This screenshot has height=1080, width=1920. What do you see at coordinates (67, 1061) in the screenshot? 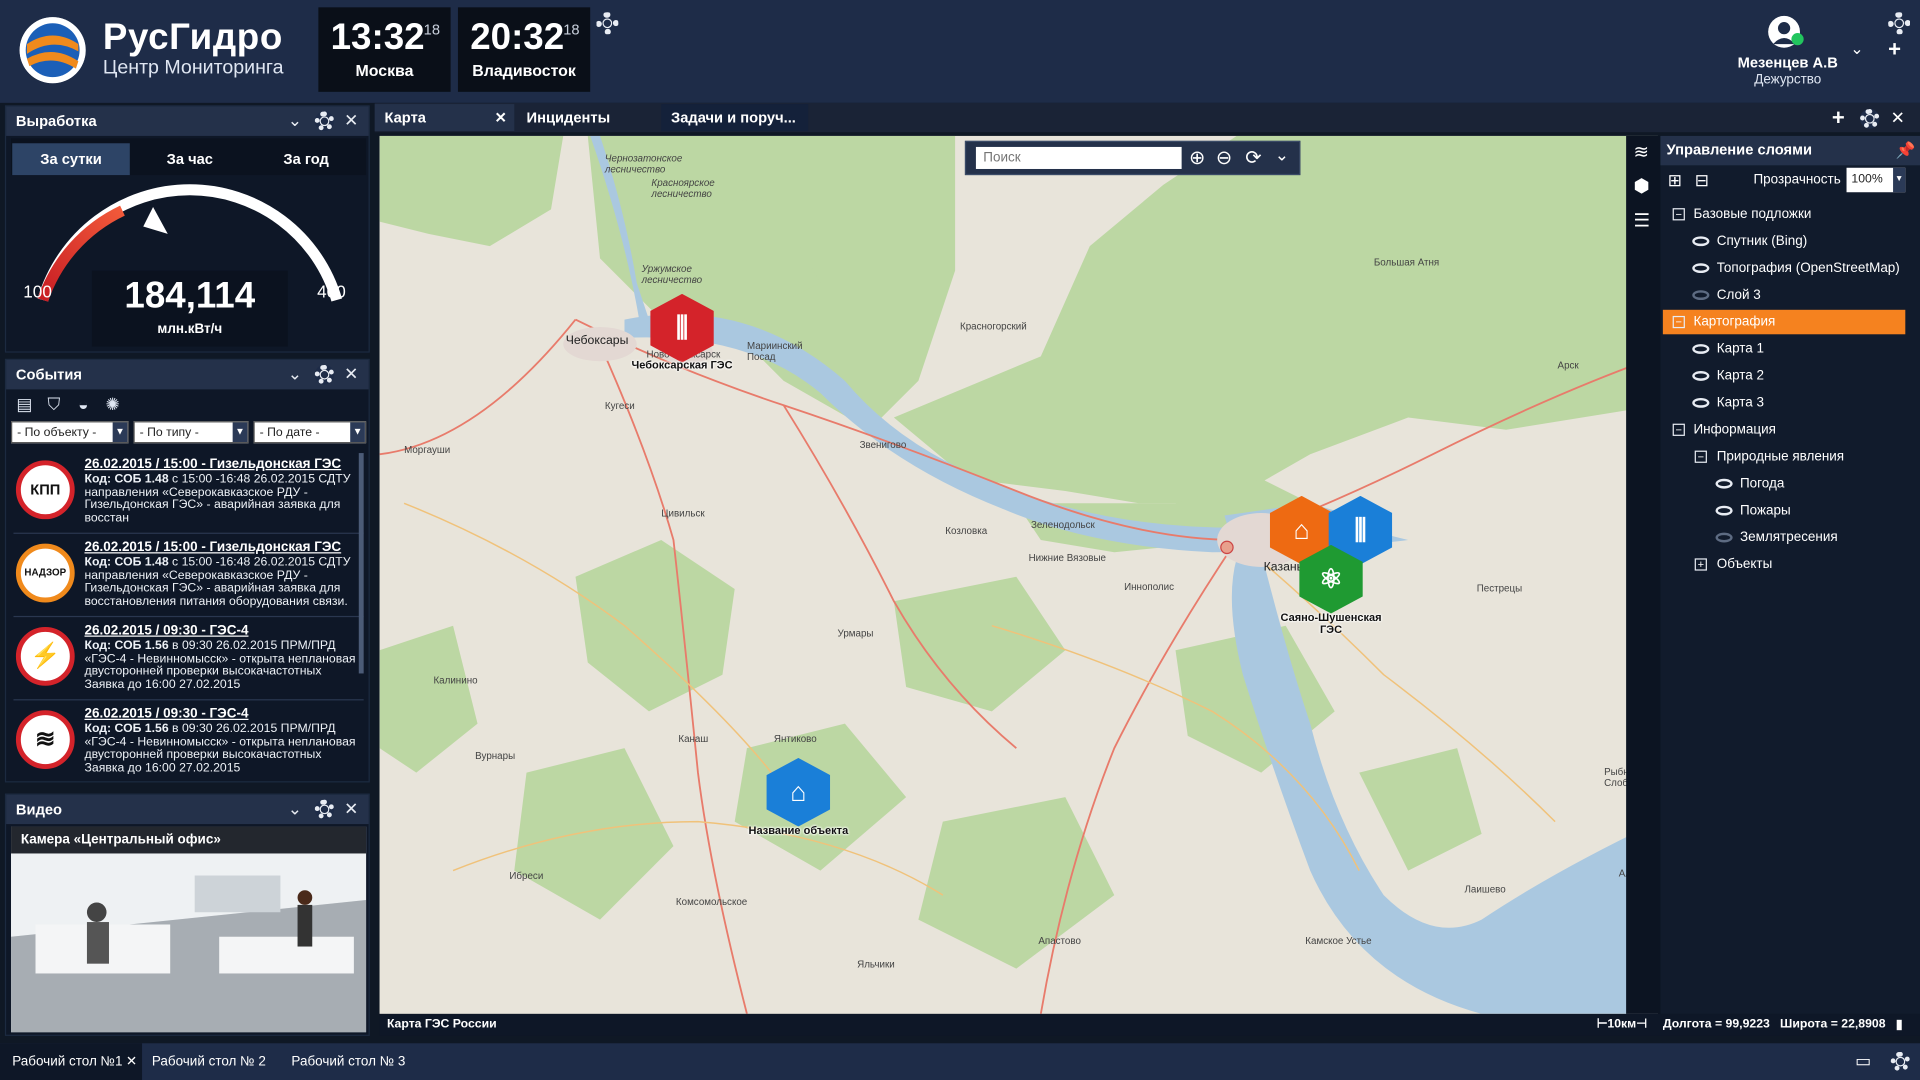
I see `desktop-label: Рабочий стол №1` at bounding box center [67, 1061].